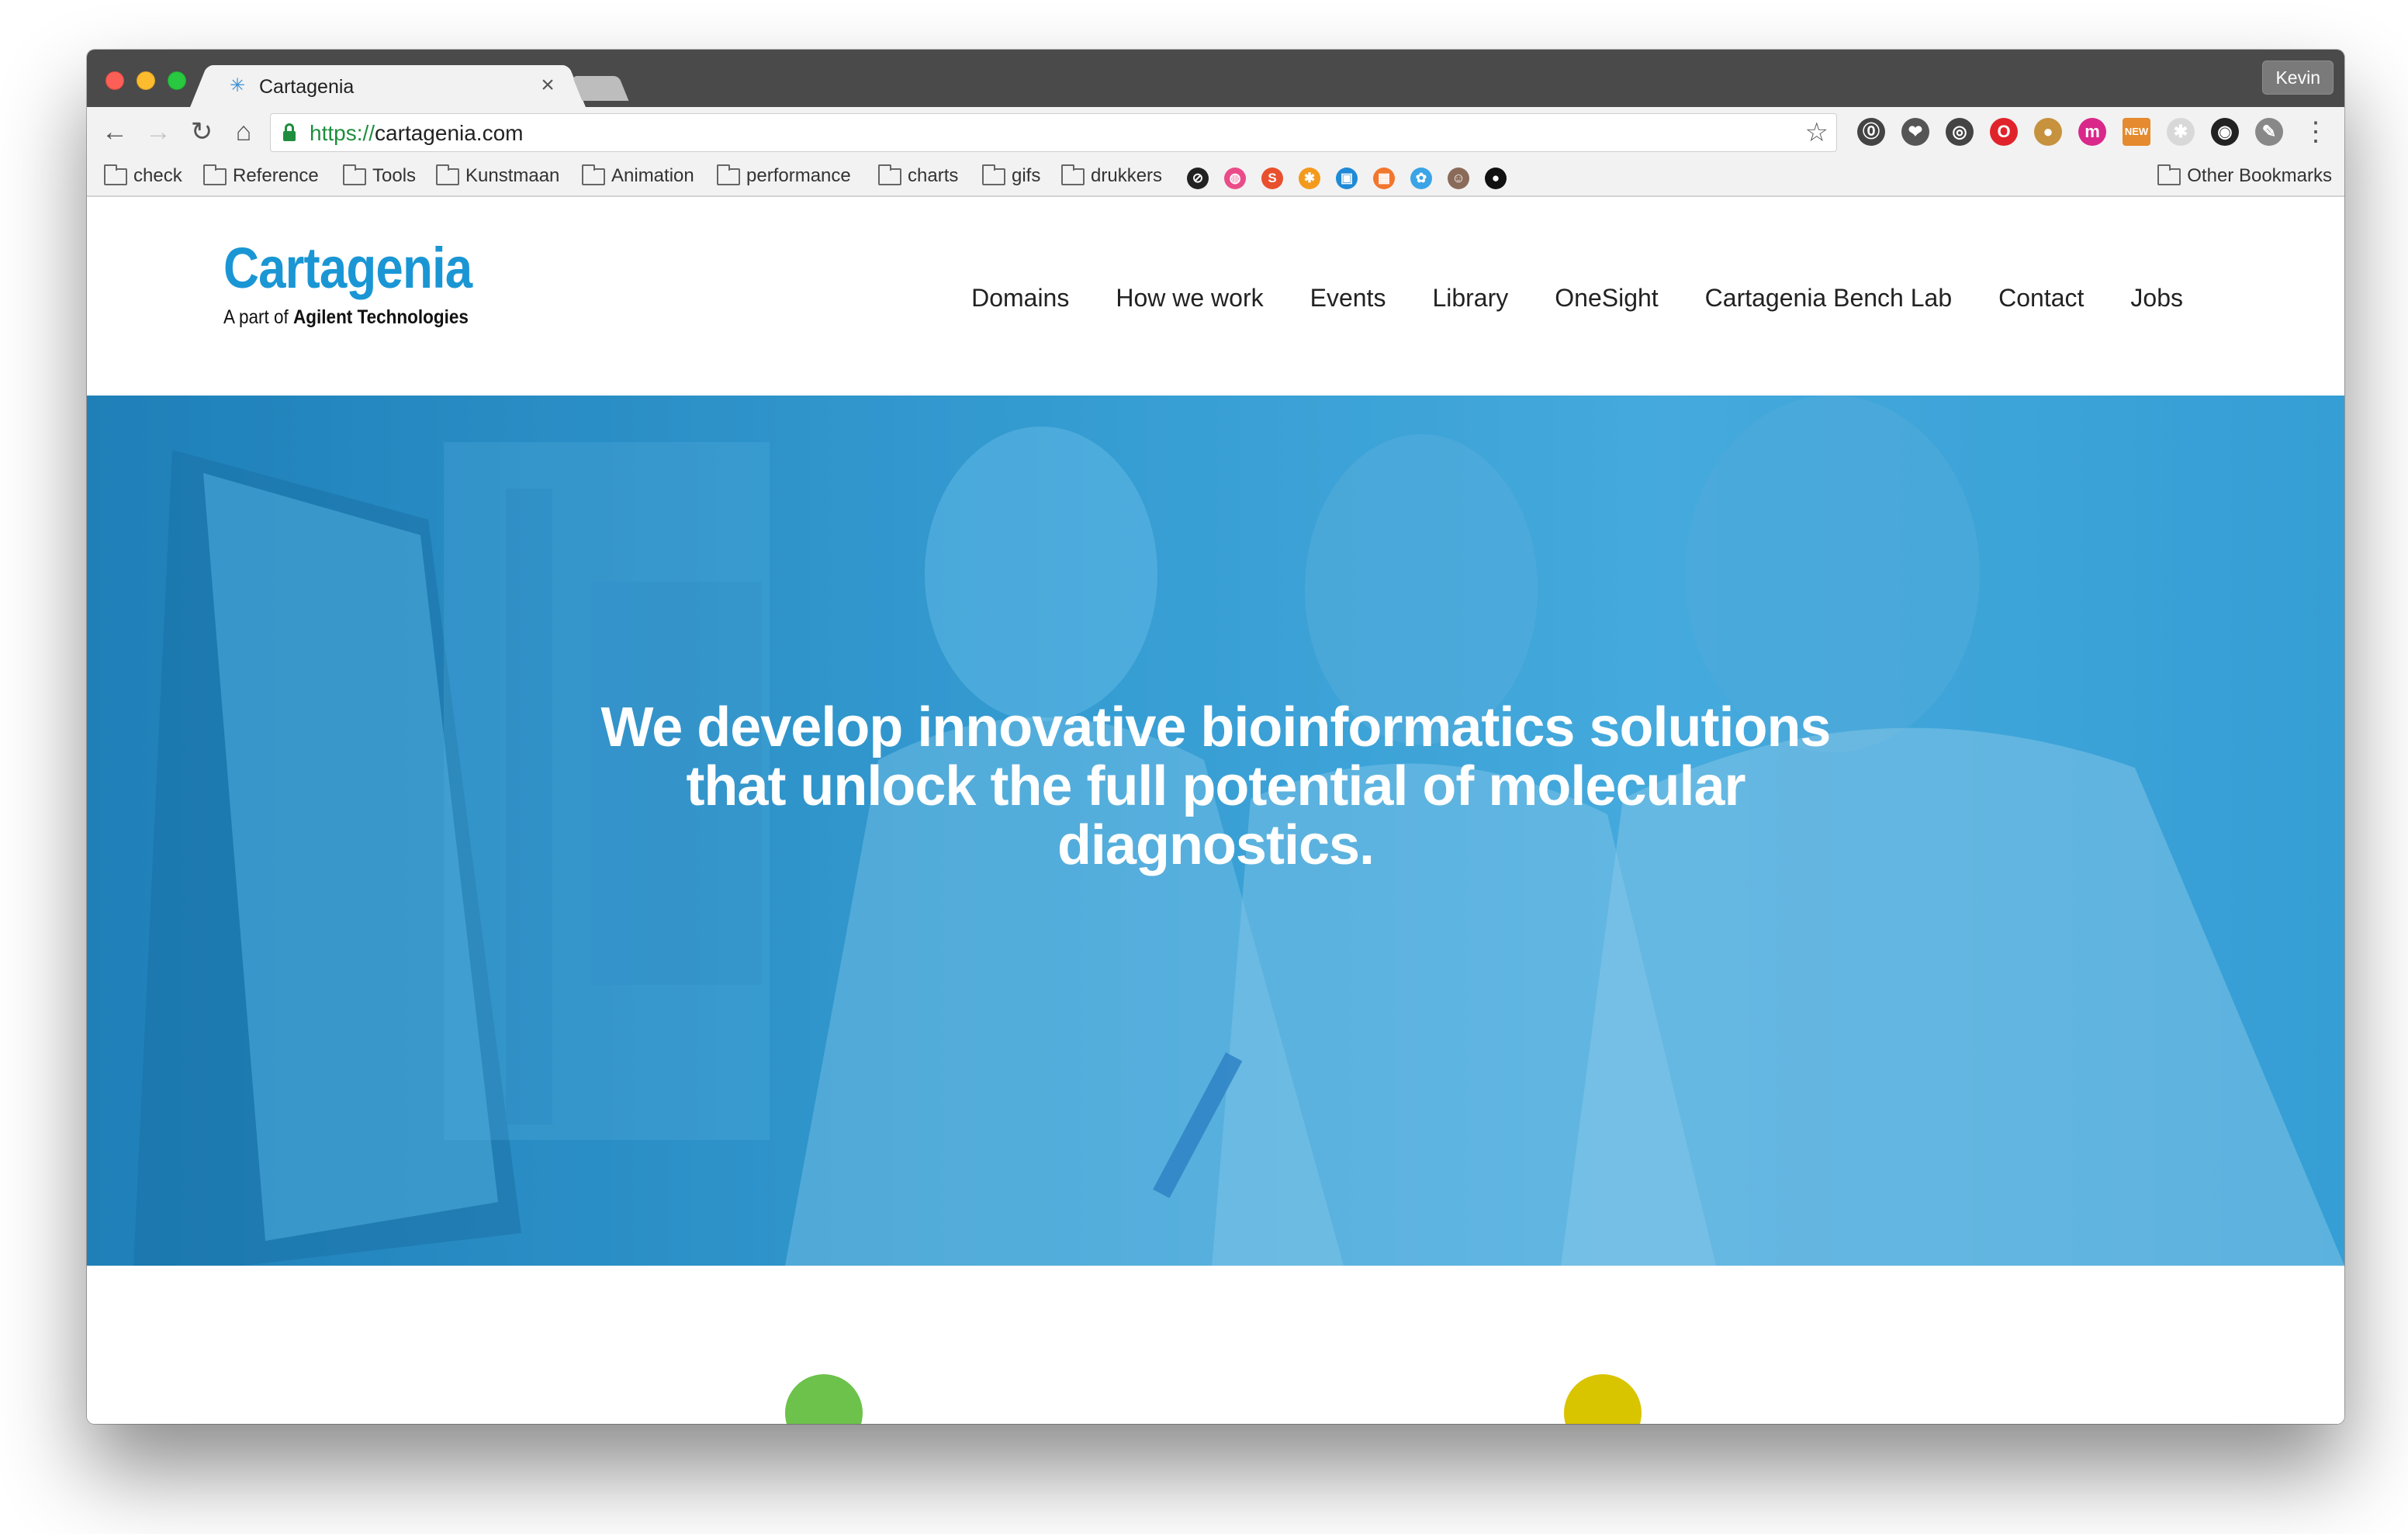 This screenshot has height=1534, width=2408. What do you see at coordinates (2156, 297) in the screenshot?
I see `nav-jobs: Jobs` at bounding box center [2156, 297].